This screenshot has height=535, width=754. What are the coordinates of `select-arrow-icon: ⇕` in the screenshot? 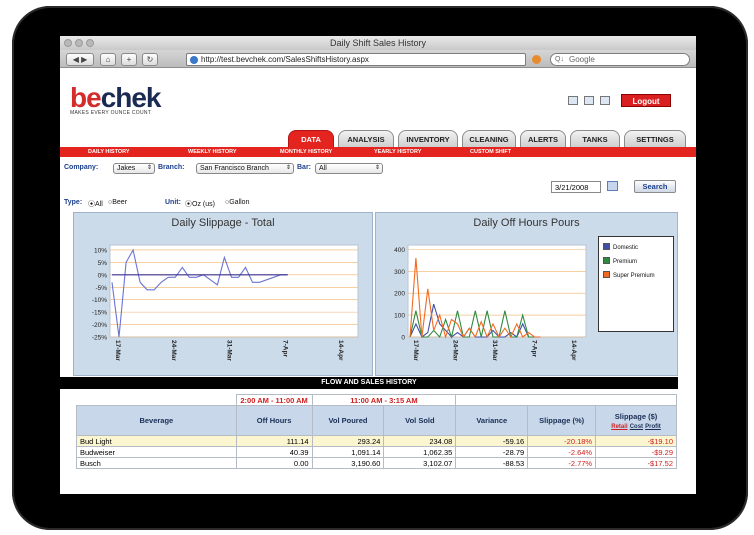 It's located at (377, 168).